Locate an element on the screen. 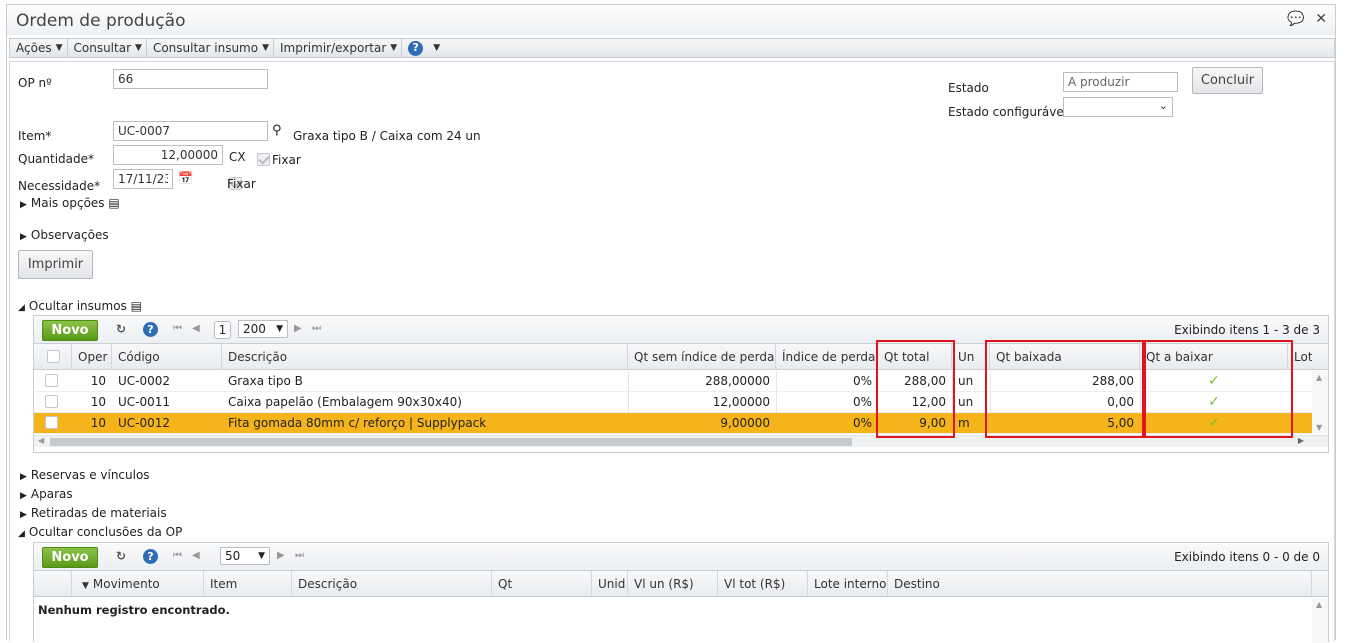 Image resolution: width=1345 pixels, height=643 pixels. page-size-value: 200 is located at coordinates (254, 329).